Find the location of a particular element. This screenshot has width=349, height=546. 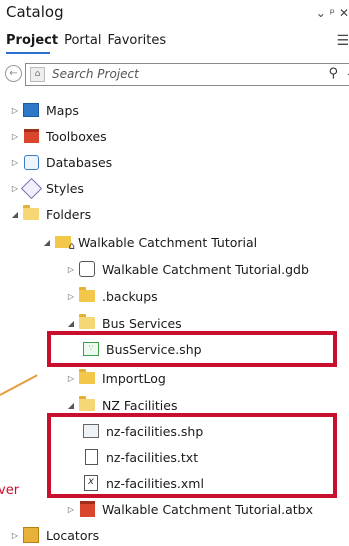

tree-item-backups: ▷ .backups is located at coordinates (111, 296).